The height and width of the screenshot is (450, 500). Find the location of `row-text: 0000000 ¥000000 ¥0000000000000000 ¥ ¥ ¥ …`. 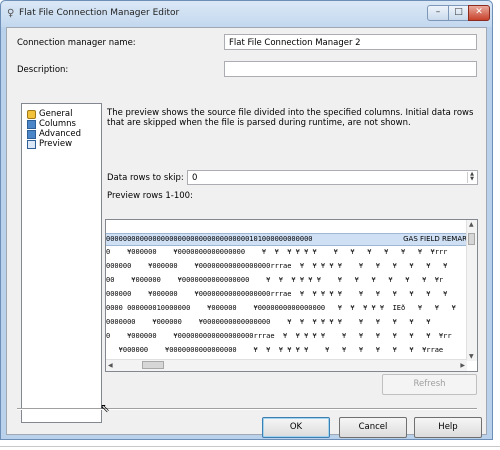

row-text: 0000000 ¥000000 ¥0000000000000000 ¥ ¥ ¥ … is located at coordinates (268, 322).